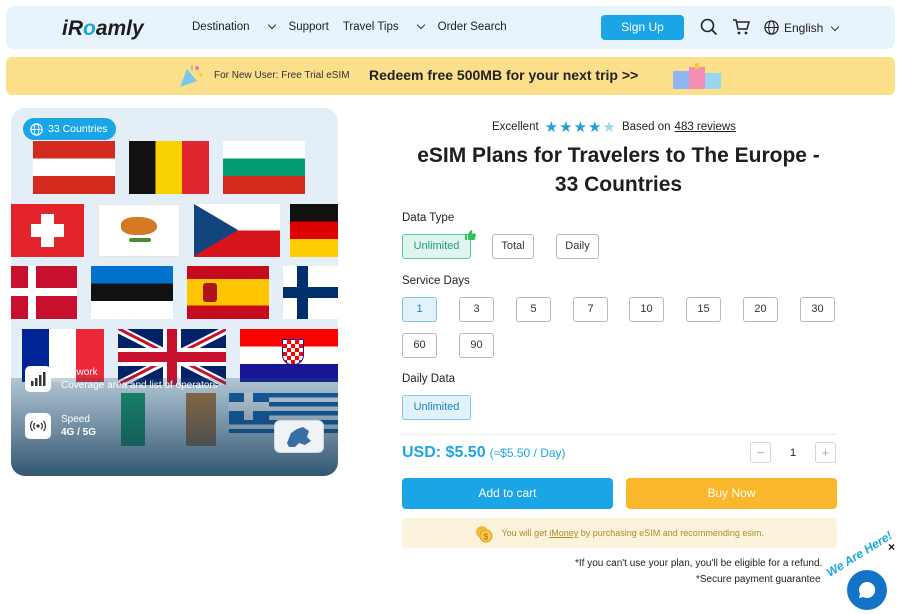  I want to click on flag-austria, so click(74, 167).